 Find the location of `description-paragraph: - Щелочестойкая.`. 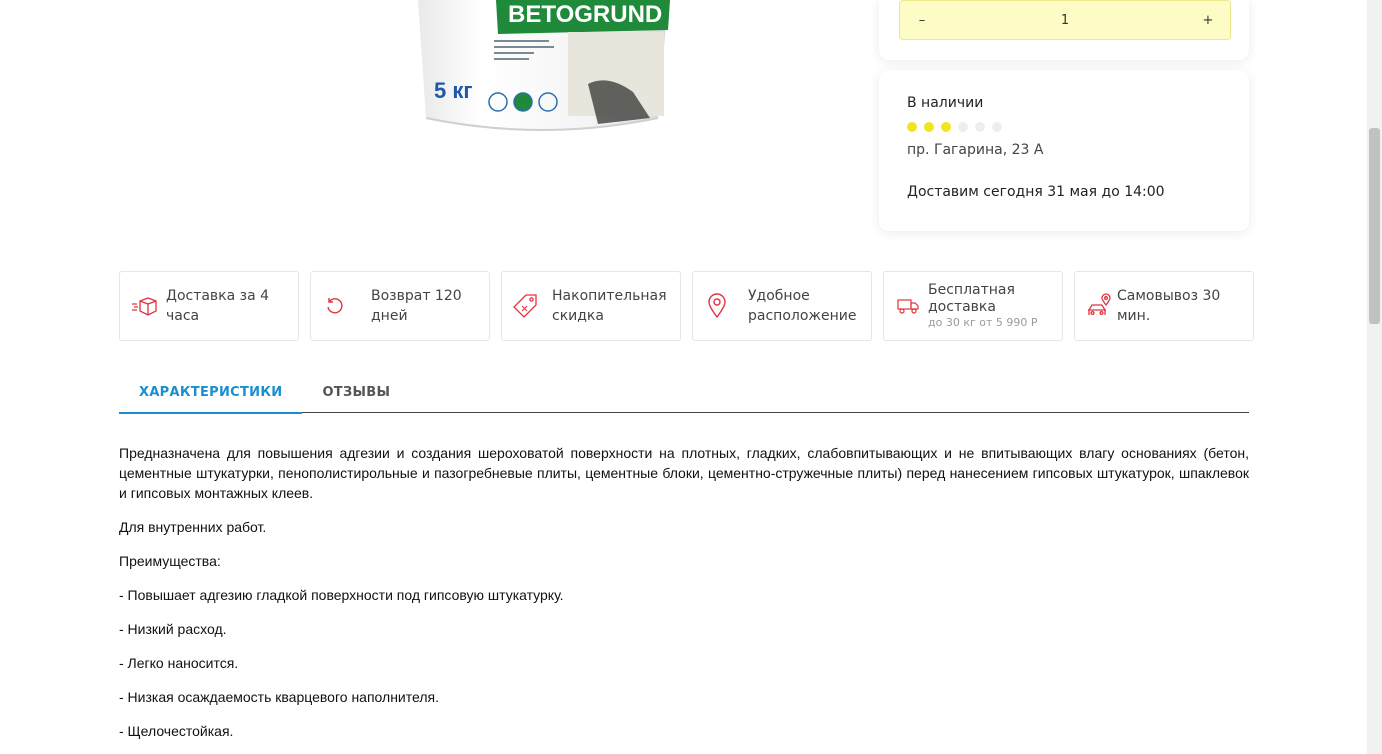

description-paragraph: - Щелочестойкая. is located at coordinates (176, 731).